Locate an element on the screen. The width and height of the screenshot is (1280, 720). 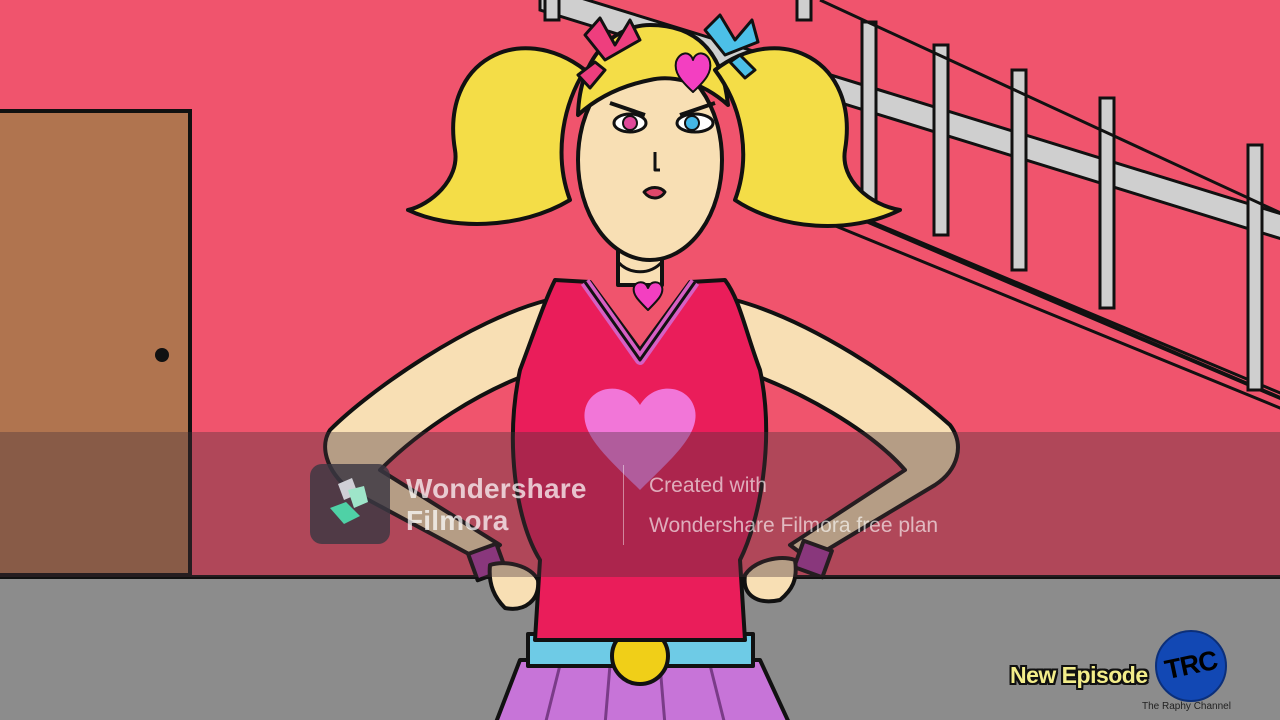
watermark-brand-line-1: Wondershare is located at coordinates (496, 488).